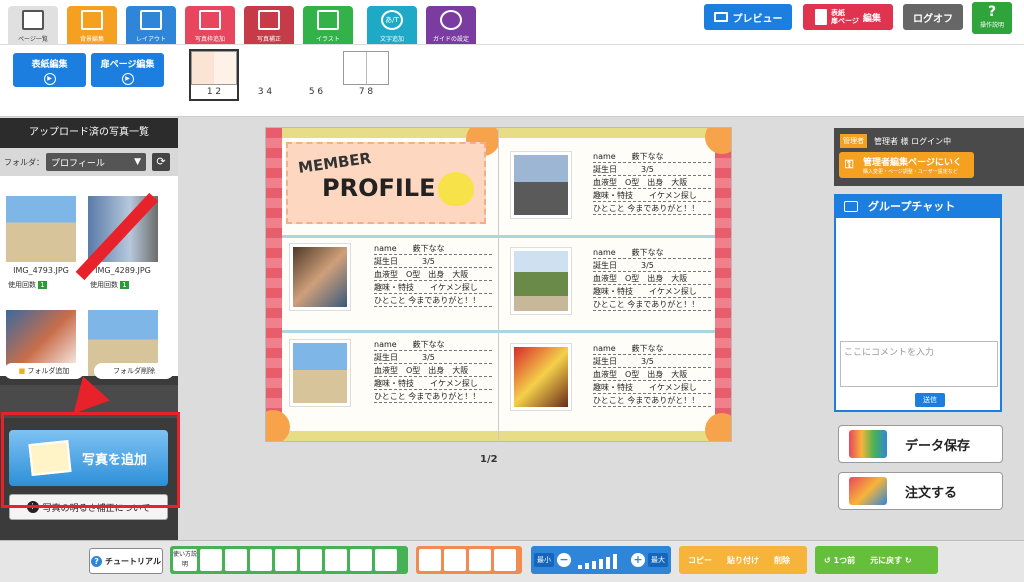  Describe the element at coordinates (748, 17) in the screenshot. I see `preview-button: プレビュー` at that location.